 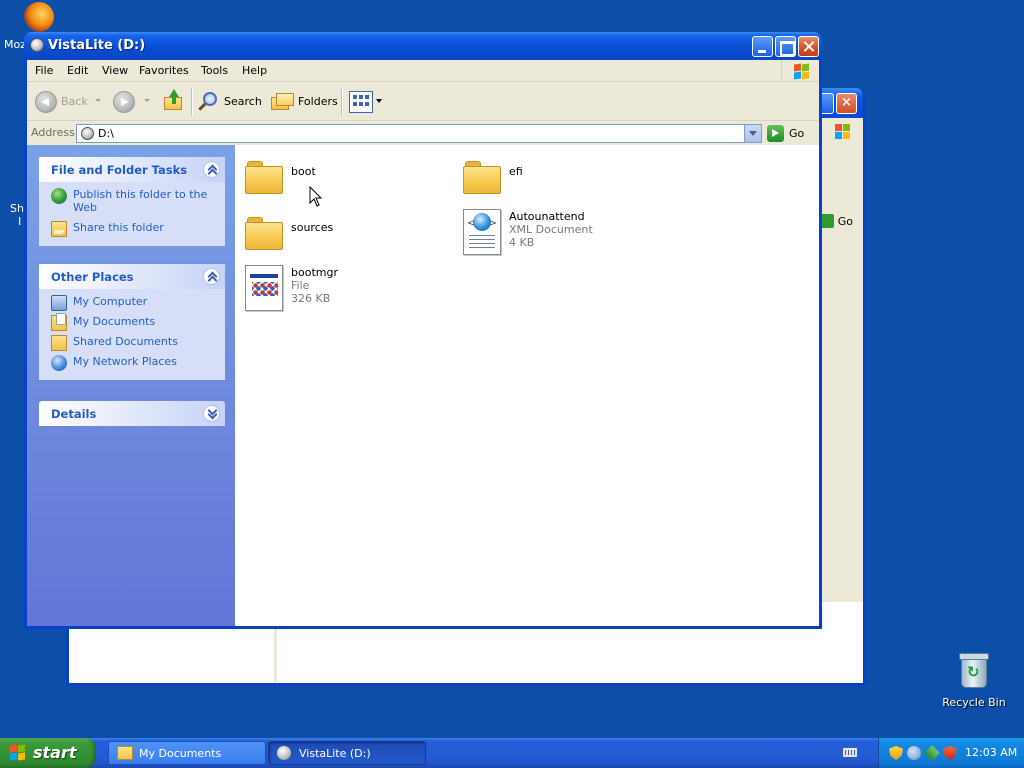 I want to click on recycle-bin-desktop-icon: Recycle Bin, so click(x=974, y=681).